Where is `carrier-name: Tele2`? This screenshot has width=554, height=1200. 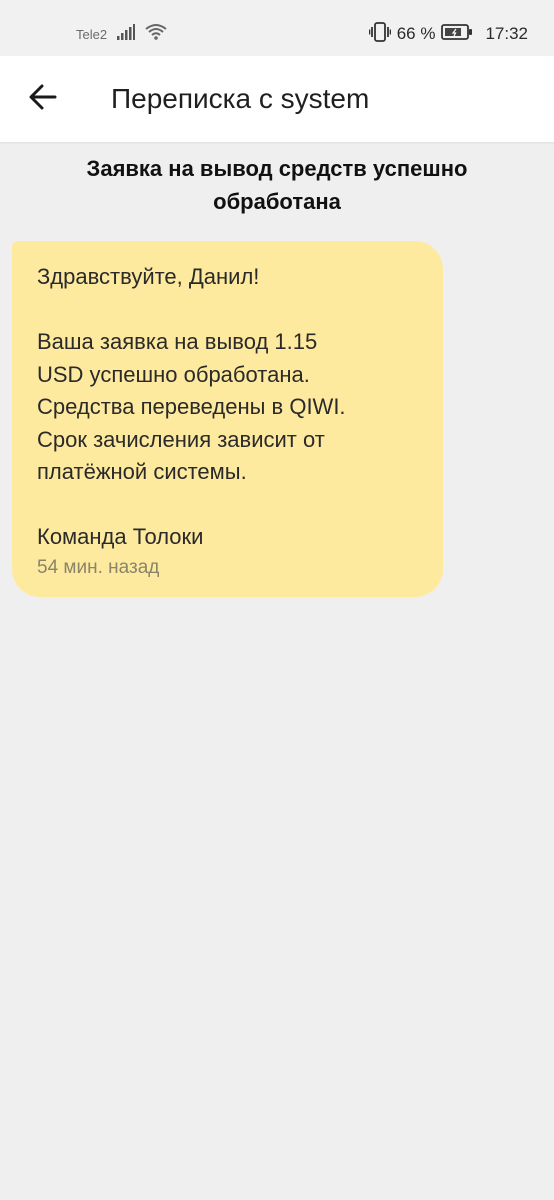
carrier-name: Tele2 is located at coordinates (92, 34).